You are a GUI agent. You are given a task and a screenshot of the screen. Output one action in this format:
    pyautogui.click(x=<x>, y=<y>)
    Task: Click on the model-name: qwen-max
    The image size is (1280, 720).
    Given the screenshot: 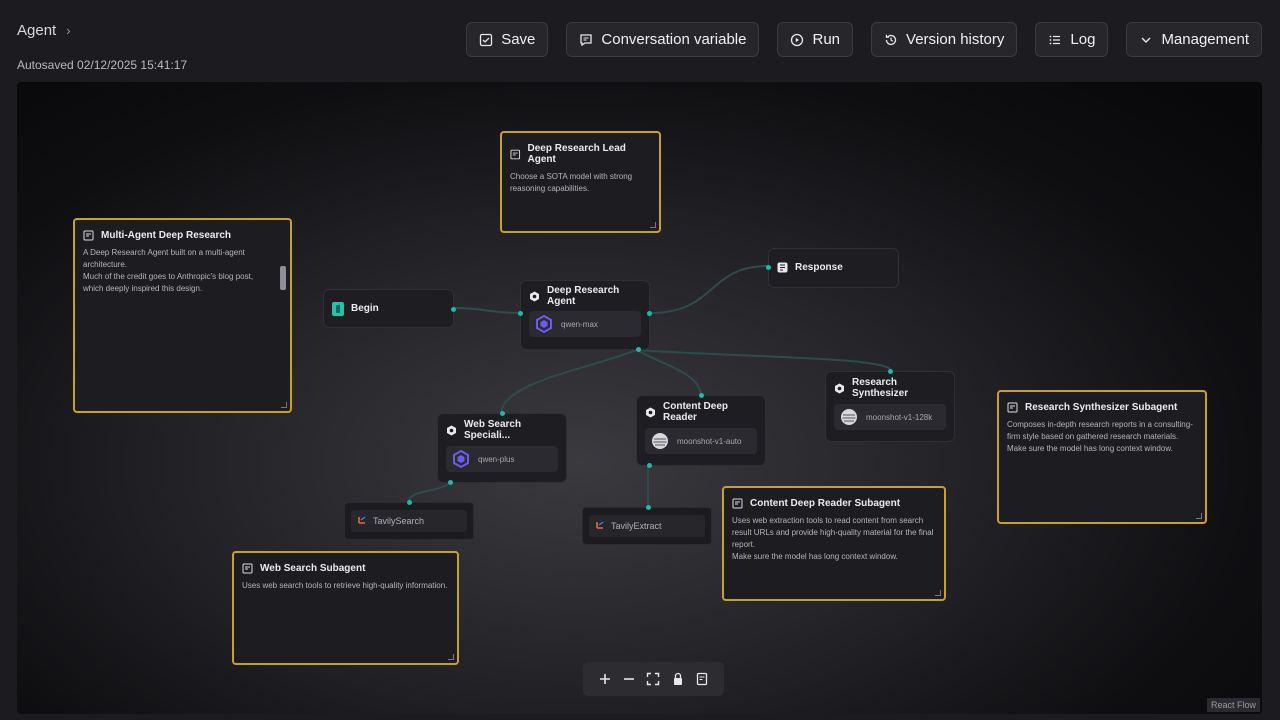 What is the action you would take?
    pyautogui.click(x=579, y=324)
    